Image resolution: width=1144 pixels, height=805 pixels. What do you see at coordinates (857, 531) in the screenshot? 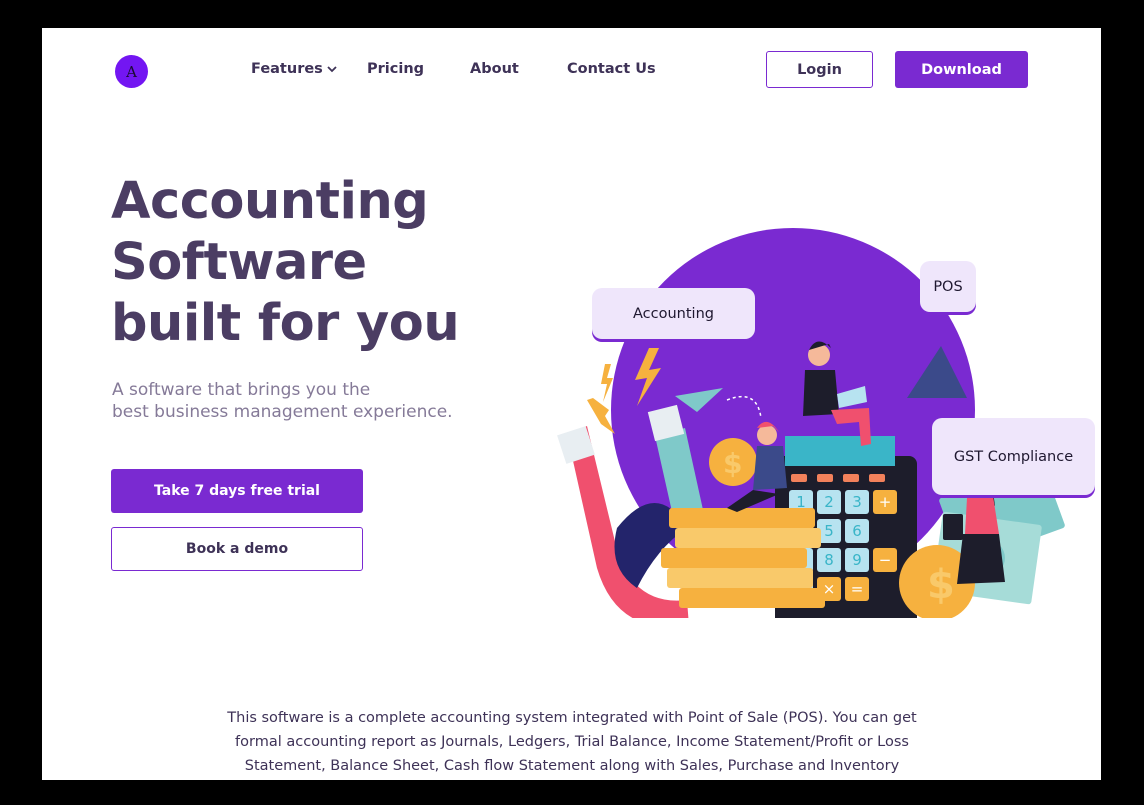
I see `calculator-key-label: 6` at bounding box center [857, 531].